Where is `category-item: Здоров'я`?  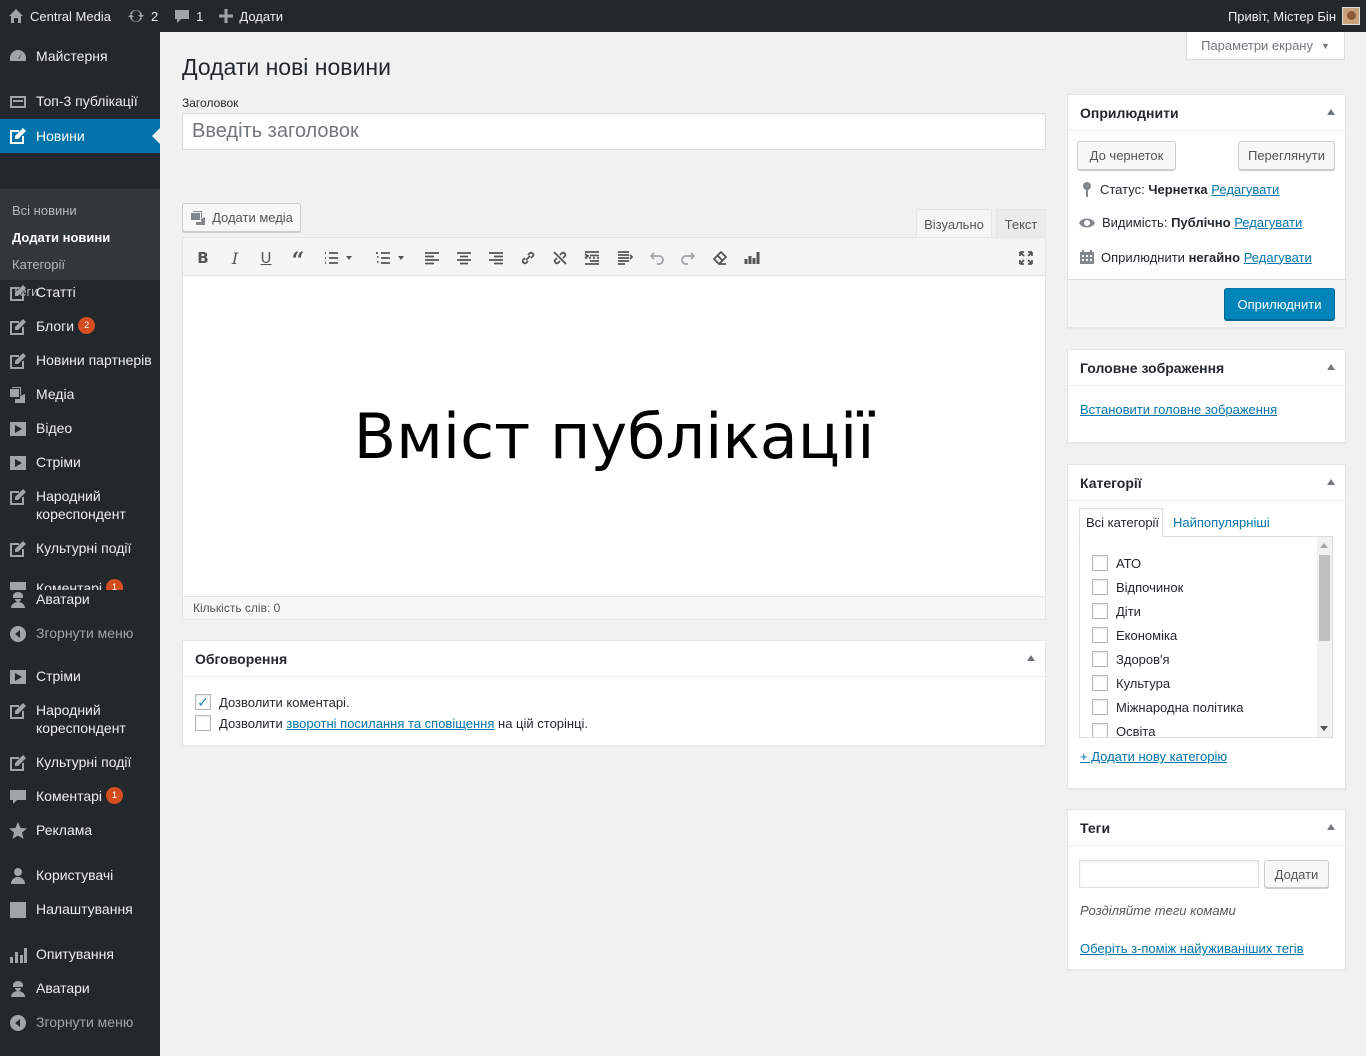
category-item: Здоров'я is located at coordinates (1131, 659).